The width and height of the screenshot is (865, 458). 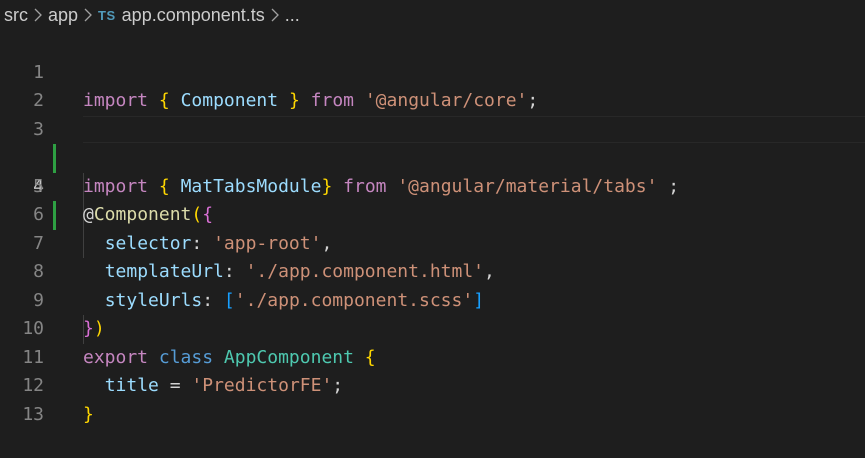 What do you see at coordinates (63, 15) in the screenshot?
I see `breadcrumb-item-app: app` at bounding box center [63, 15].